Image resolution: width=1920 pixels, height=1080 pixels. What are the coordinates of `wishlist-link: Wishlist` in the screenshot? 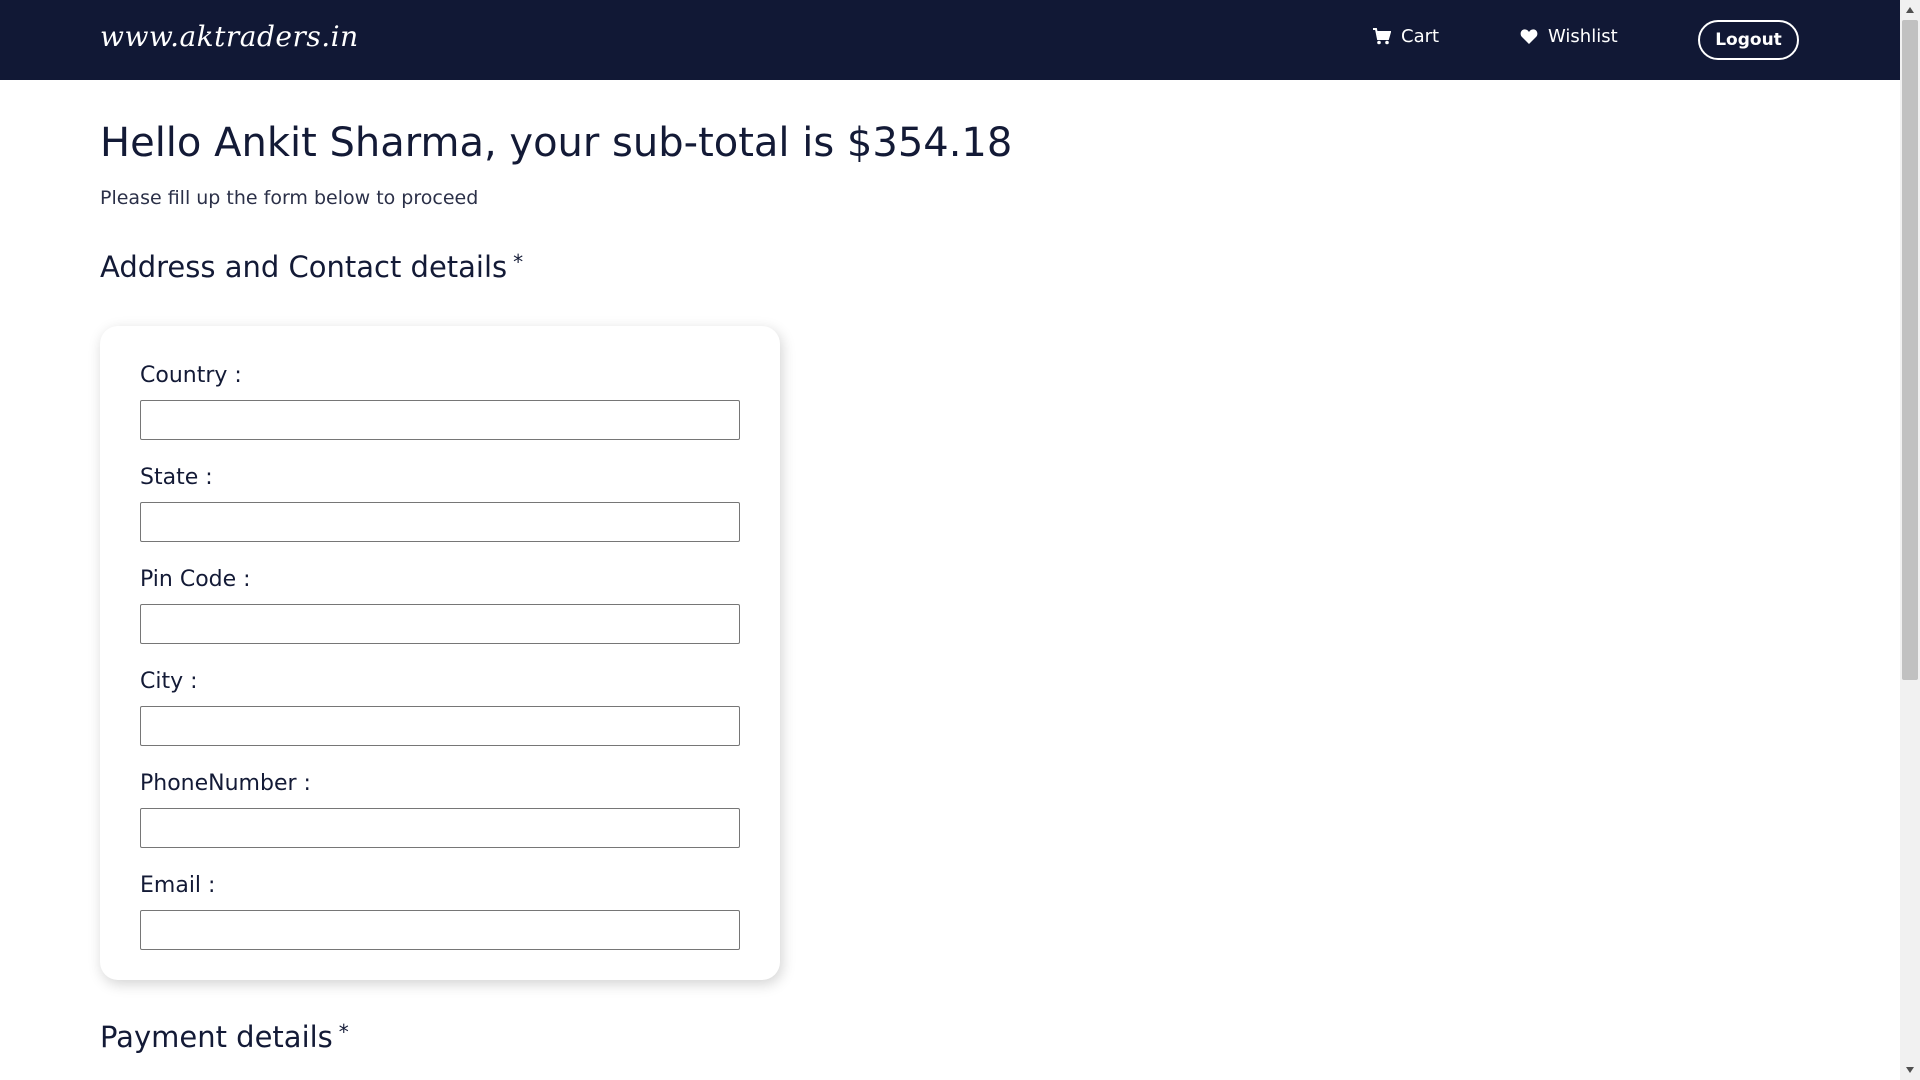 It's located at (1569, 36).